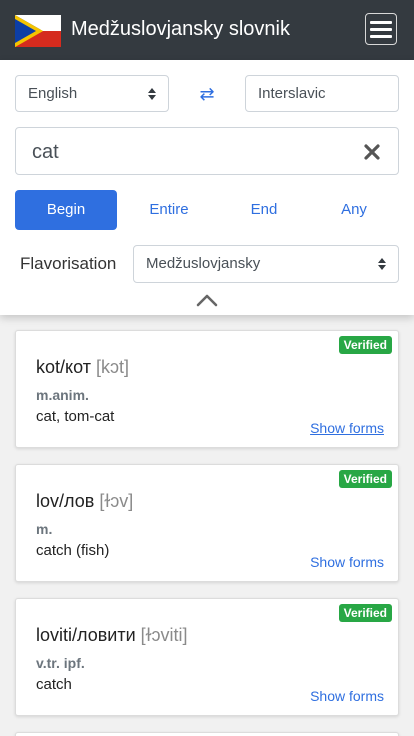 This screenshot has width=414, height=736. Describe the element at coordinates (38, 31) in the screenshot. I see `interslavic-flag-icon` at that location.